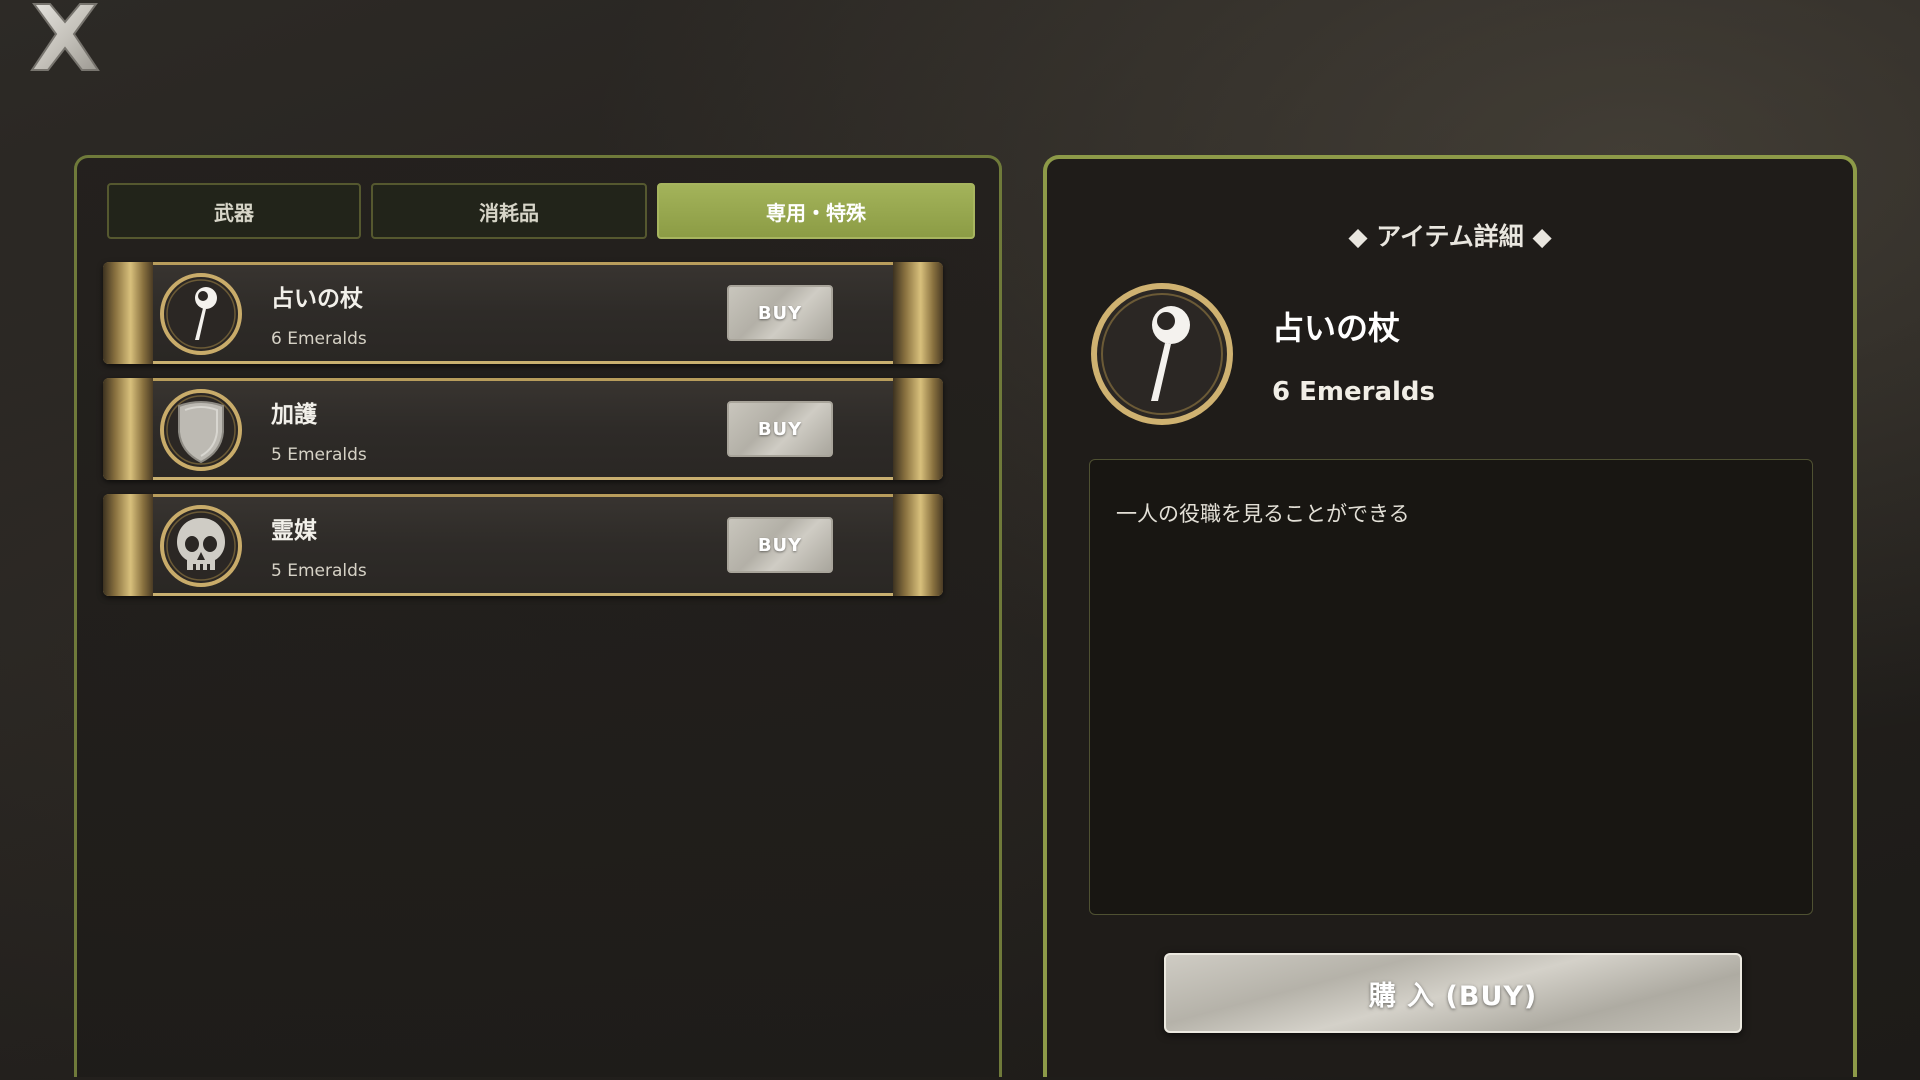 The image size is (1920, 1080). Describe the element at coordinates (780, 429) in the screenshot. I see `buy-button-protection: BUY` at that location.